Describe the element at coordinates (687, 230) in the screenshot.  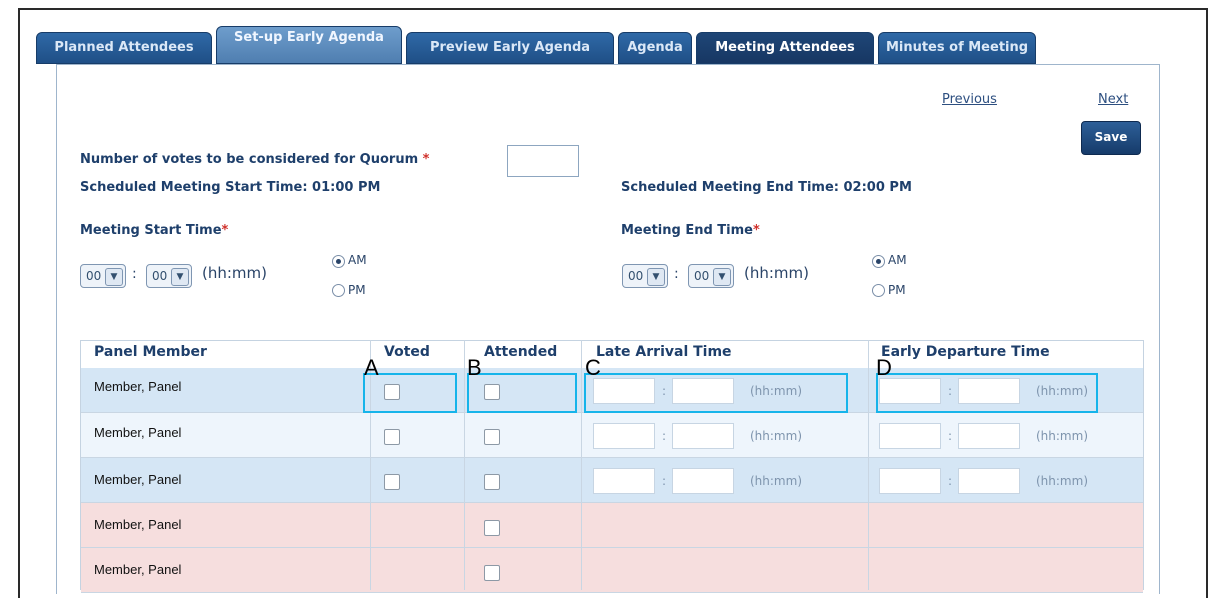
I see `meeting-end-label-text: Meeting End Time` at that location.